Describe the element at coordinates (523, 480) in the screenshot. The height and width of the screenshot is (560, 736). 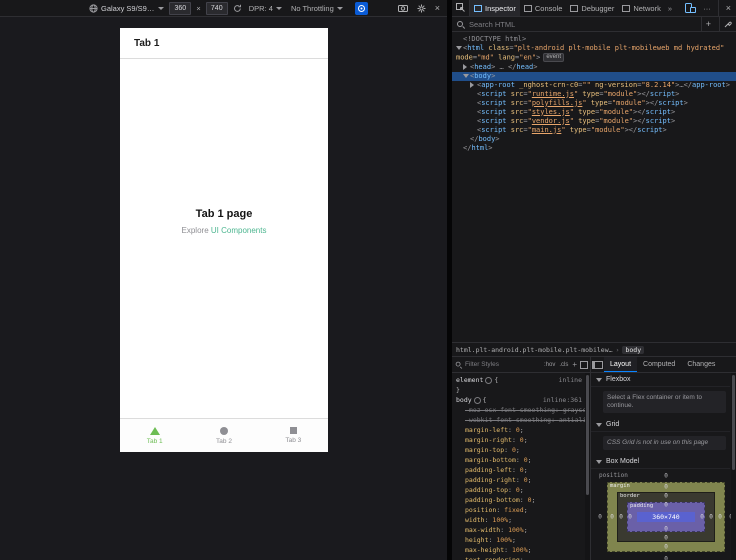
I see `css-declaration: padding-right: 0;` at that location.